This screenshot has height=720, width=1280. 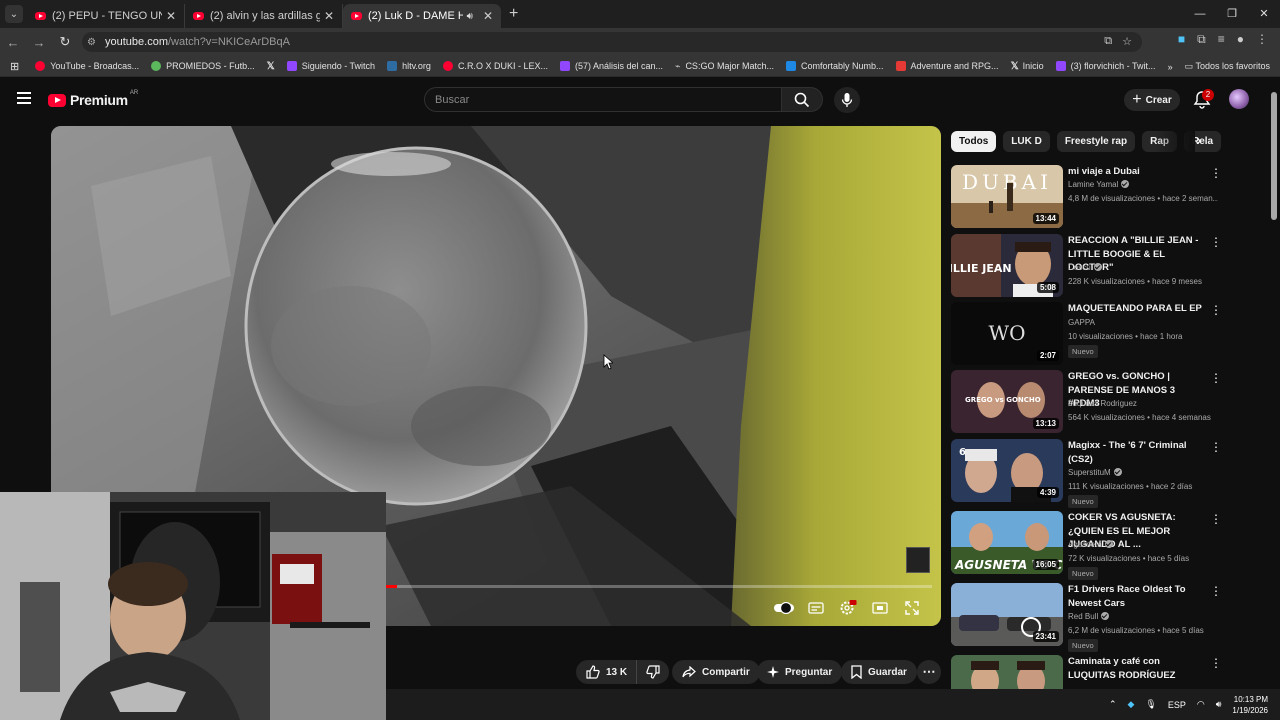 I want to click on minimize-icon: —, so click(x=1200, y=14).